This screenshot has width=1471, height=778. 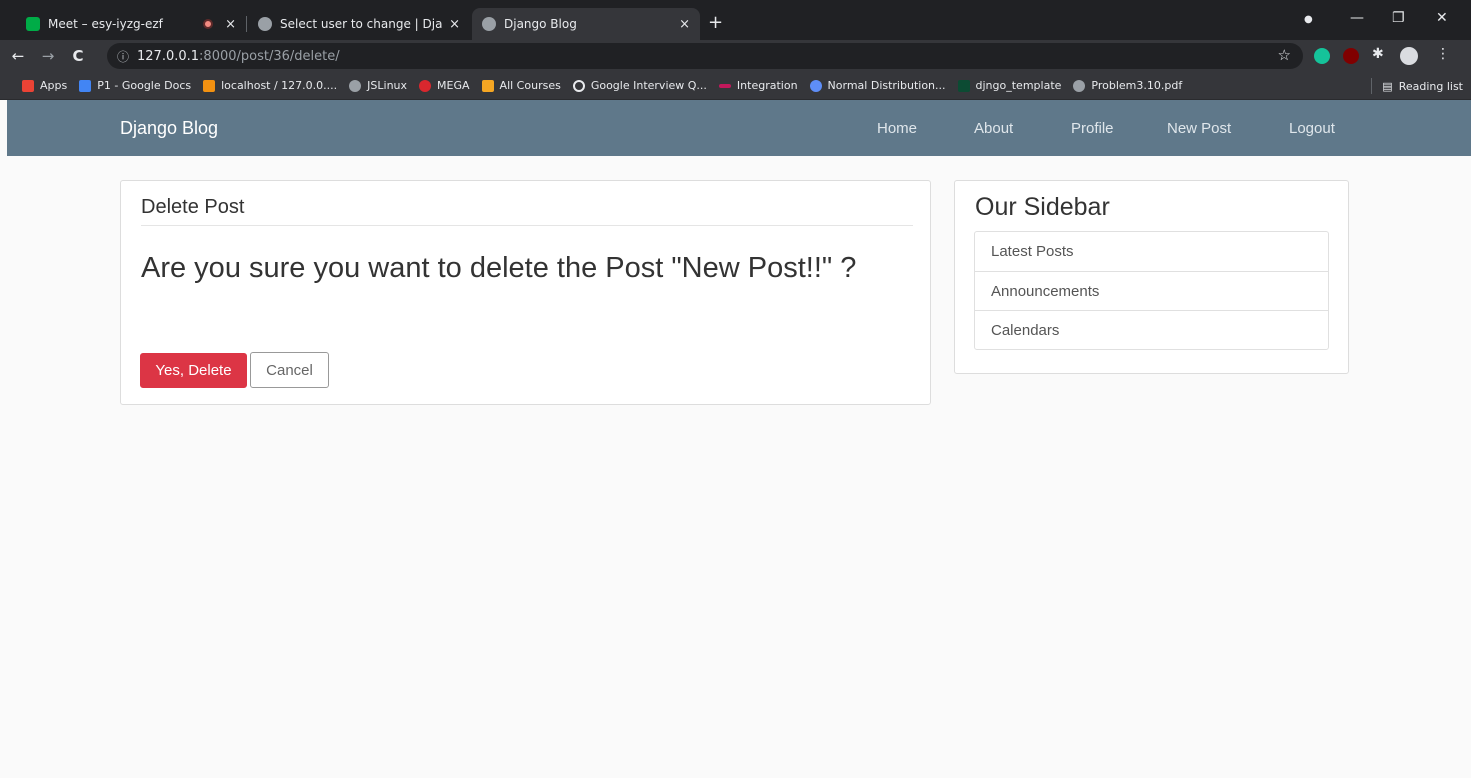 I want to click on bookmark-all-courses: All Courses, so click(x=521, y=85).